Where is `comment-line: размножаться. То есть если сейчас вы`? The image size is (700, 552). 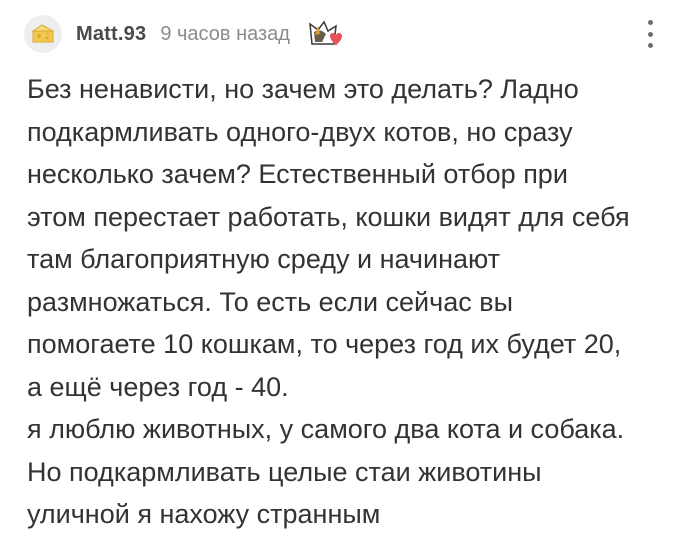
comment-line: размножаться. То есть если сейчас вы is located at coordinates (270, 301).